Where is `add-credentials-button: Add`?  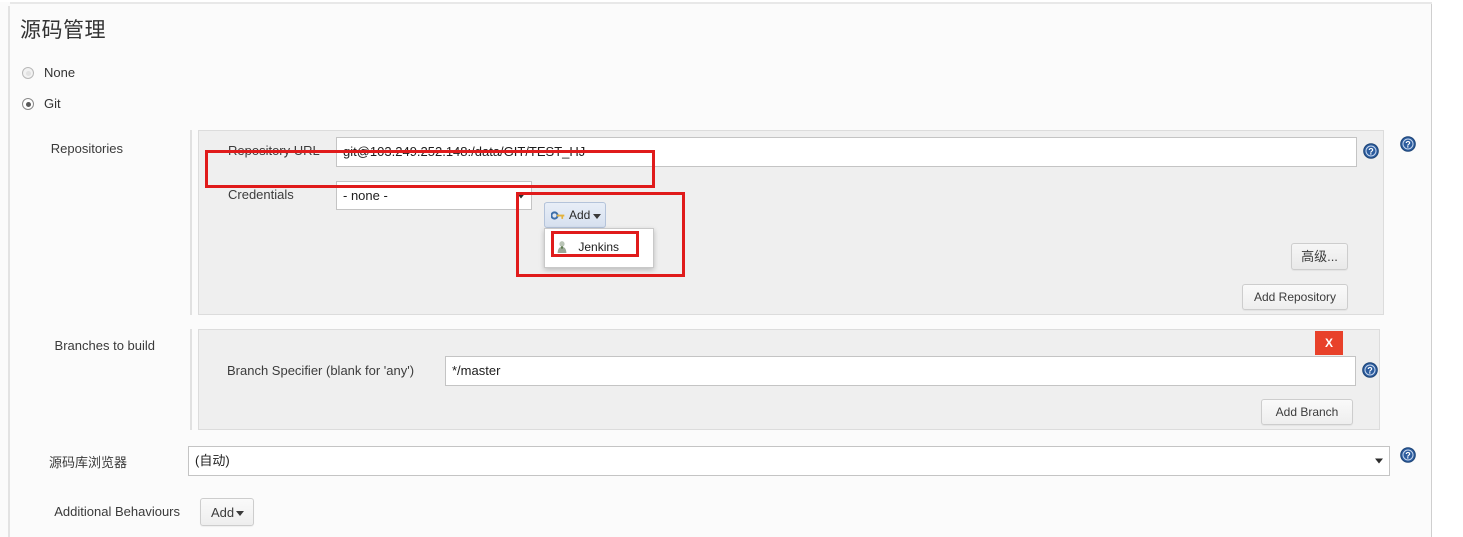
add-credentials-button: Add is located at coordinates (575, 215).